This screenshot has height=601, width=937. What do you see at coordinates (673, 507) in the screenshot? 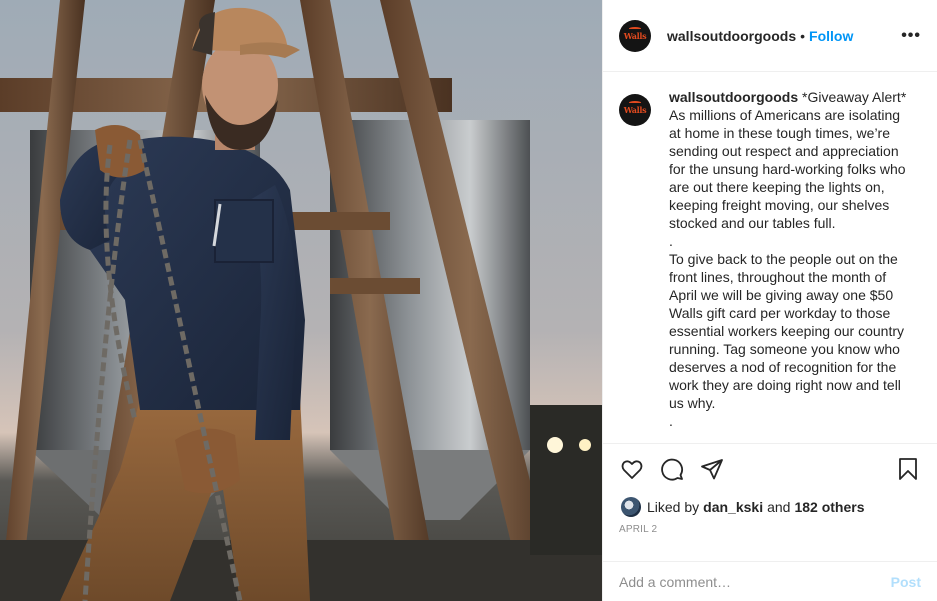
I see `likes-prefix: Liked by` at bounding box center [673, 507].